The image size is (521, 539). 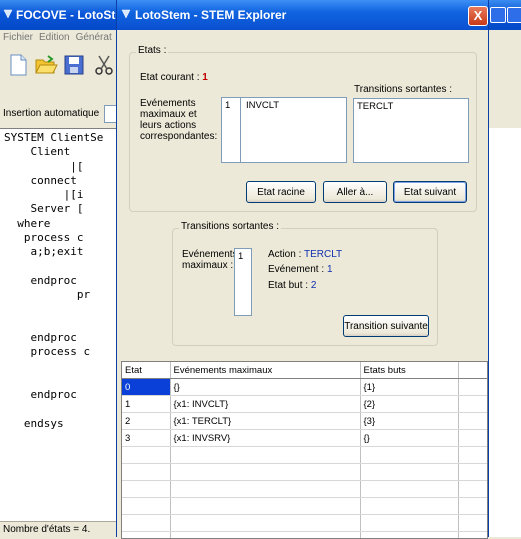 I want to click on action-label: Action :, so click(x=284, y=254).